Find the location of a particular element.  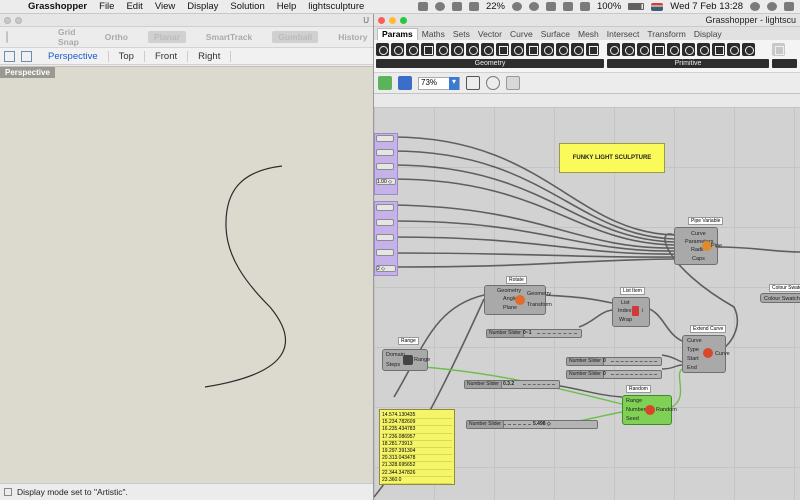

pipe-output: Pipe is located at coordinates (716, 246).